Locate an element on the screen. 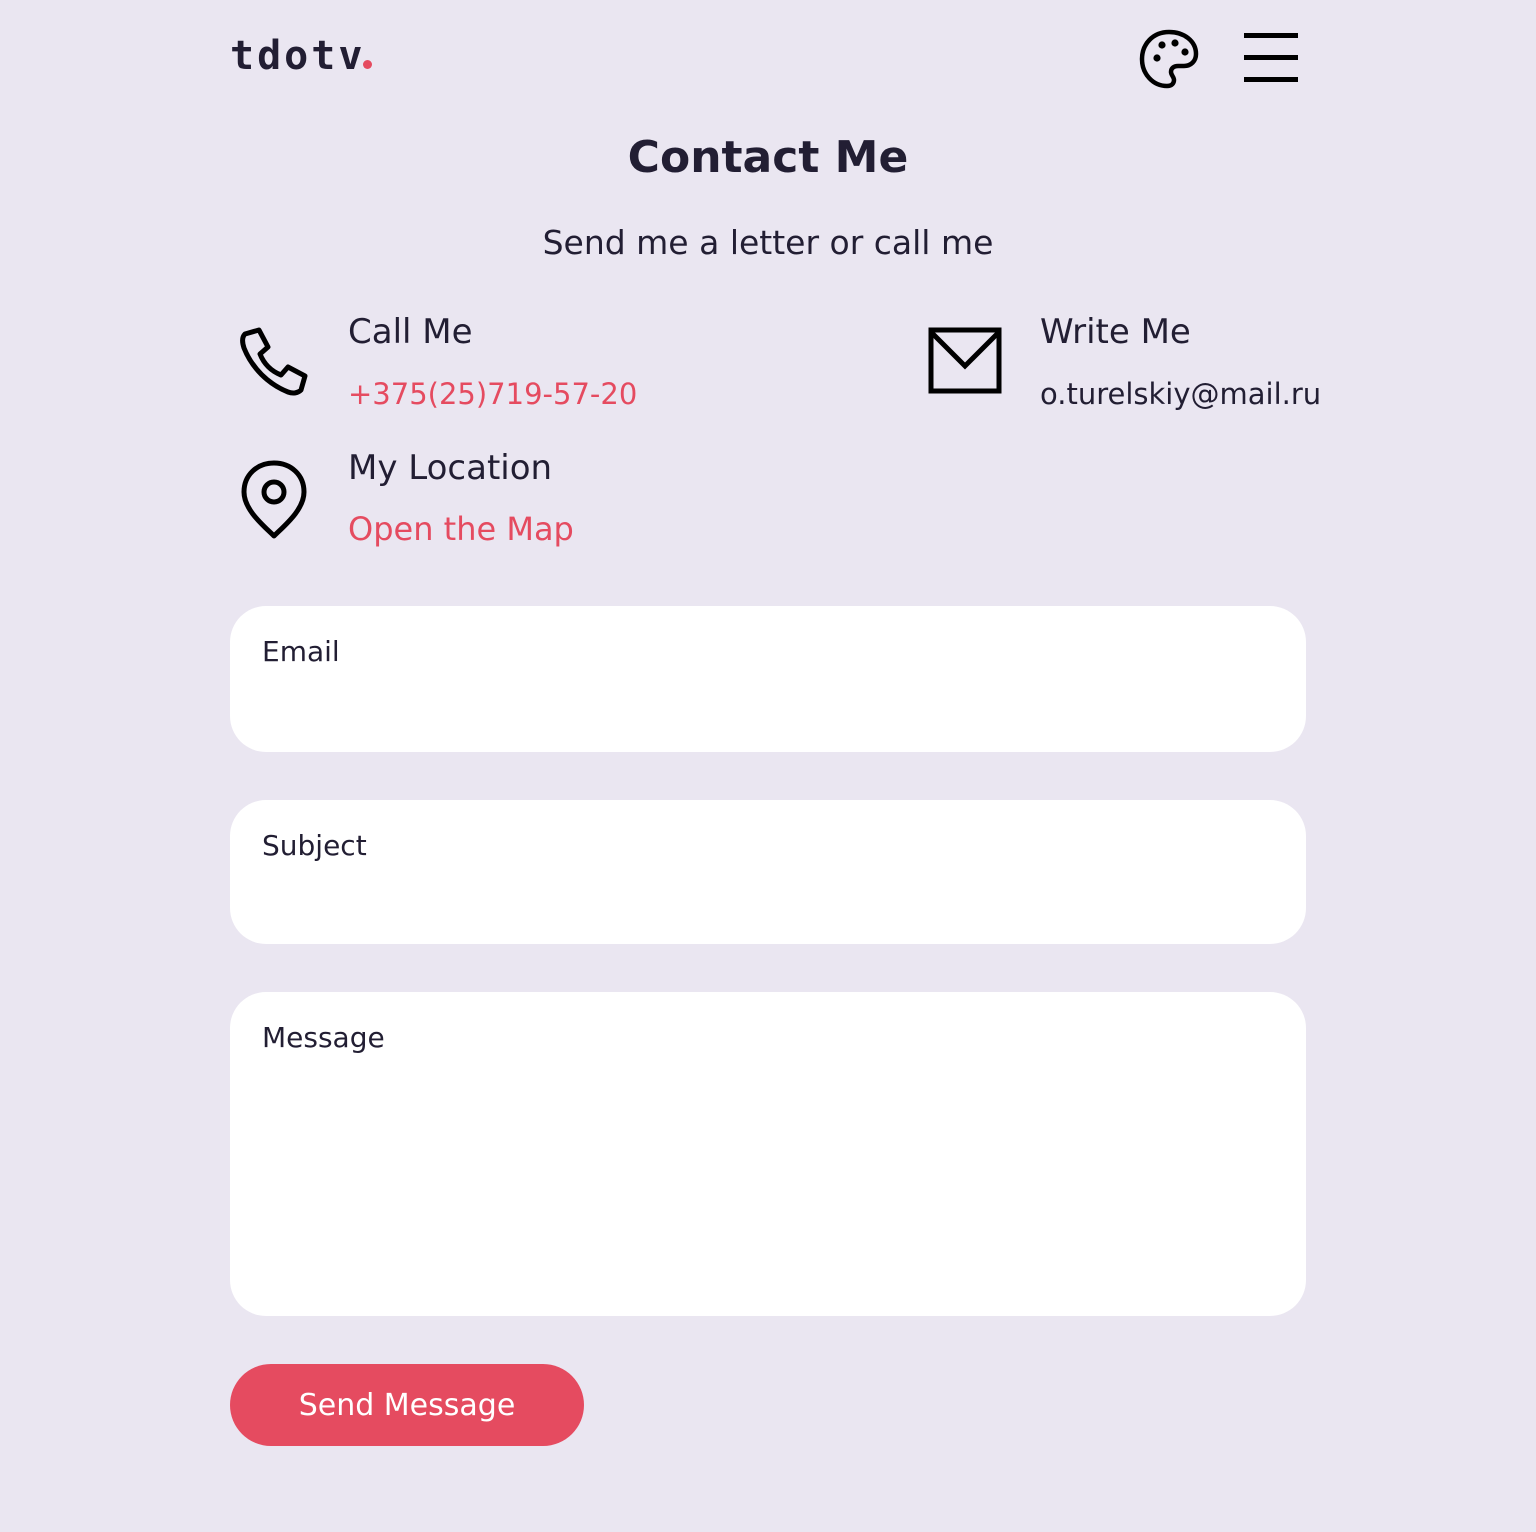 This screenshot has height=1532, width=1536. phone-icon is located at coordinates (274, 361).